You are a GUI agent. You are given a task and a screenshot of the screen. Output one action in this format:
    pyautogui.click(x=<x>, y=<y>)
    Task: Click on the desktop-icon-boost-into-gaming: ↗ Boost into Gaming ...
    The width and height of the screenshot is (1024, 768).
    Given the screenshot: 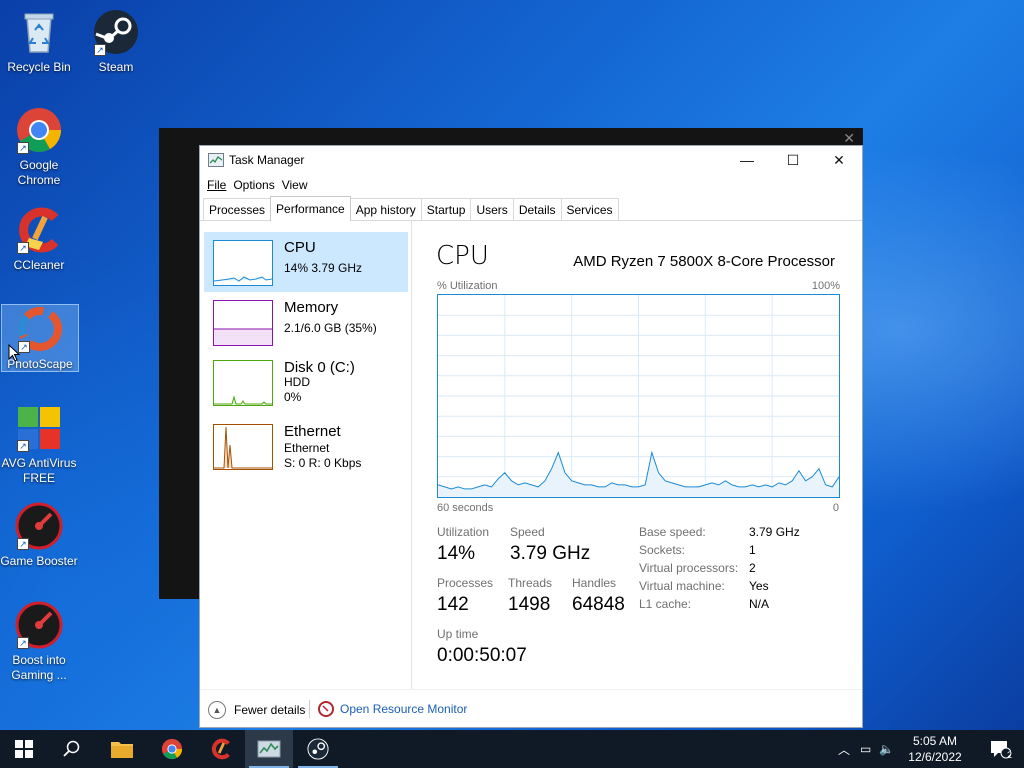 What is the action you would take?
    pyautogui.click(x=39, y=642)
    